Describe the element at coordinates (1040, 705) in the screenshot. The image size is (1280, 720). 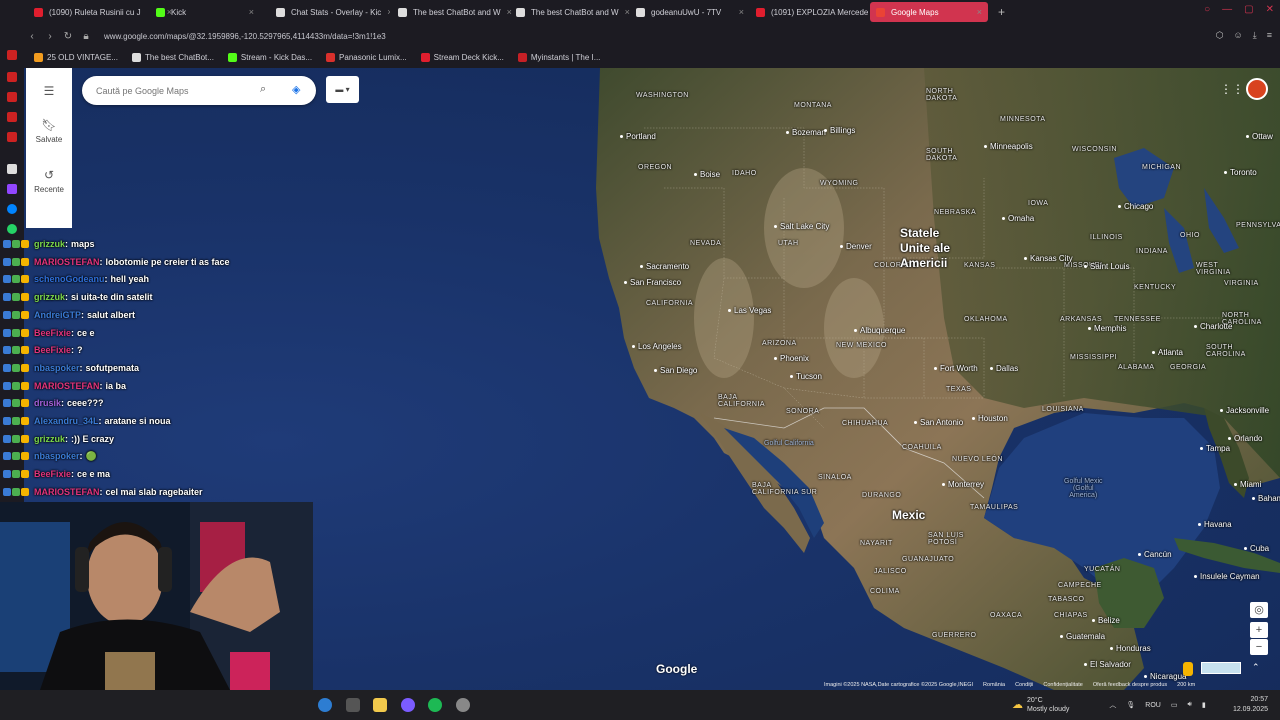
I see `weather-widget: ☁ 20°C Mostly cloudy` at that location.